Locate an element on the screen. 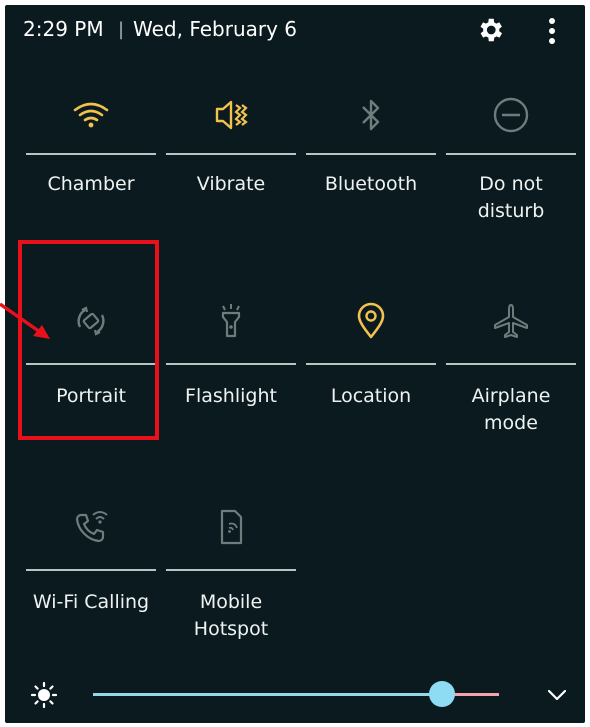  do-not-disturb-icon is located at coordinates (511, 115).